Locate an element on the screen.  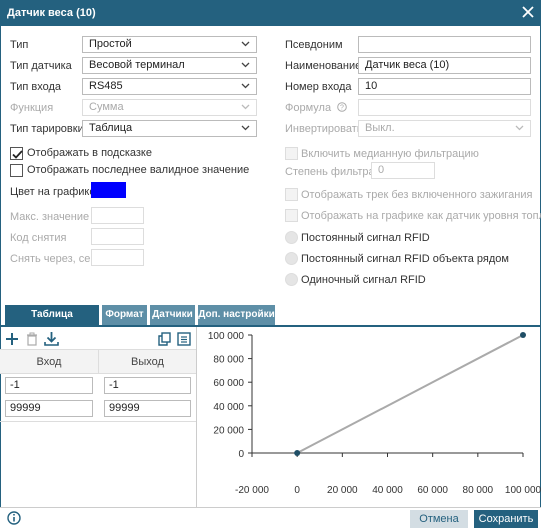
rfid-single-radio is located at coordinates (291, 279).